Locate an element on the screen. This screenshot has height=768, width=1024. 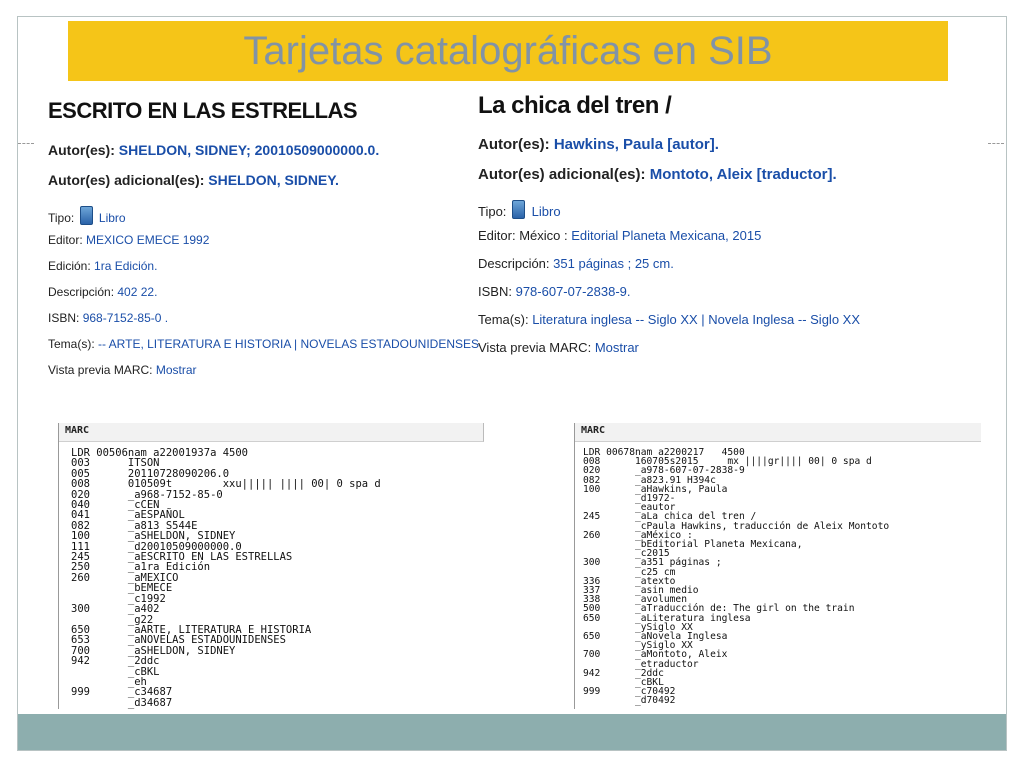
marc-line: _d70492 is located at coordinates (629, 701).